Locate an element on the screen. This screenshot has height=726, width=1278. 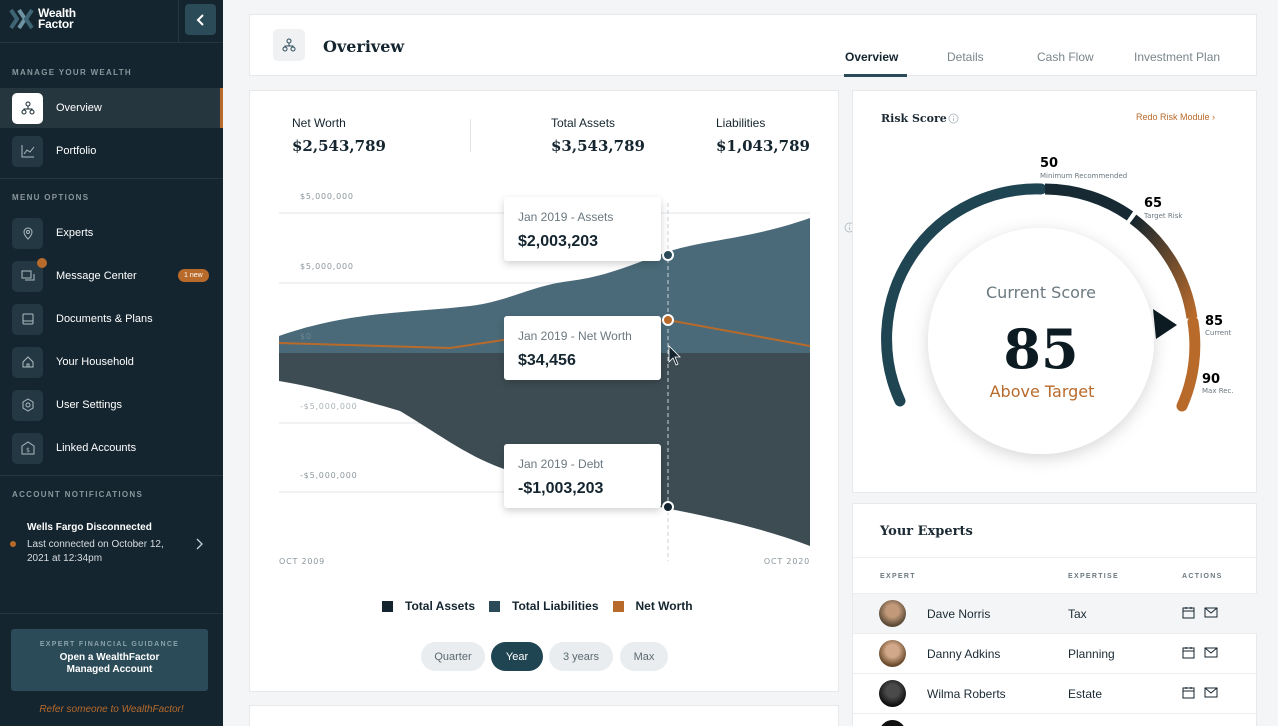
column-header-actions: ACTIONS is located at coordinates (1202, 576).